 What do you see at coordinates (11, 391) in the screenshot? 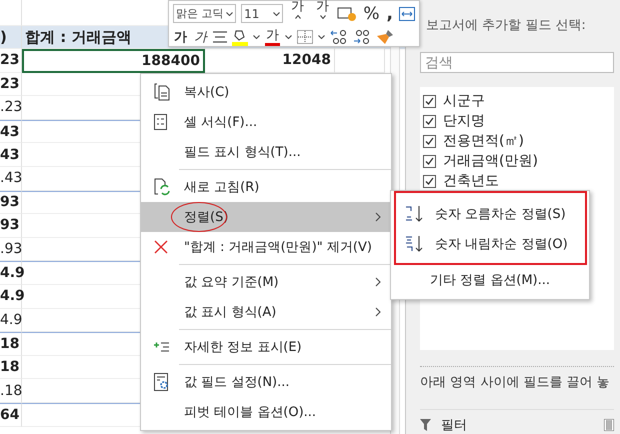
I see `table-cell: .18` at bounding box center [11, 391].